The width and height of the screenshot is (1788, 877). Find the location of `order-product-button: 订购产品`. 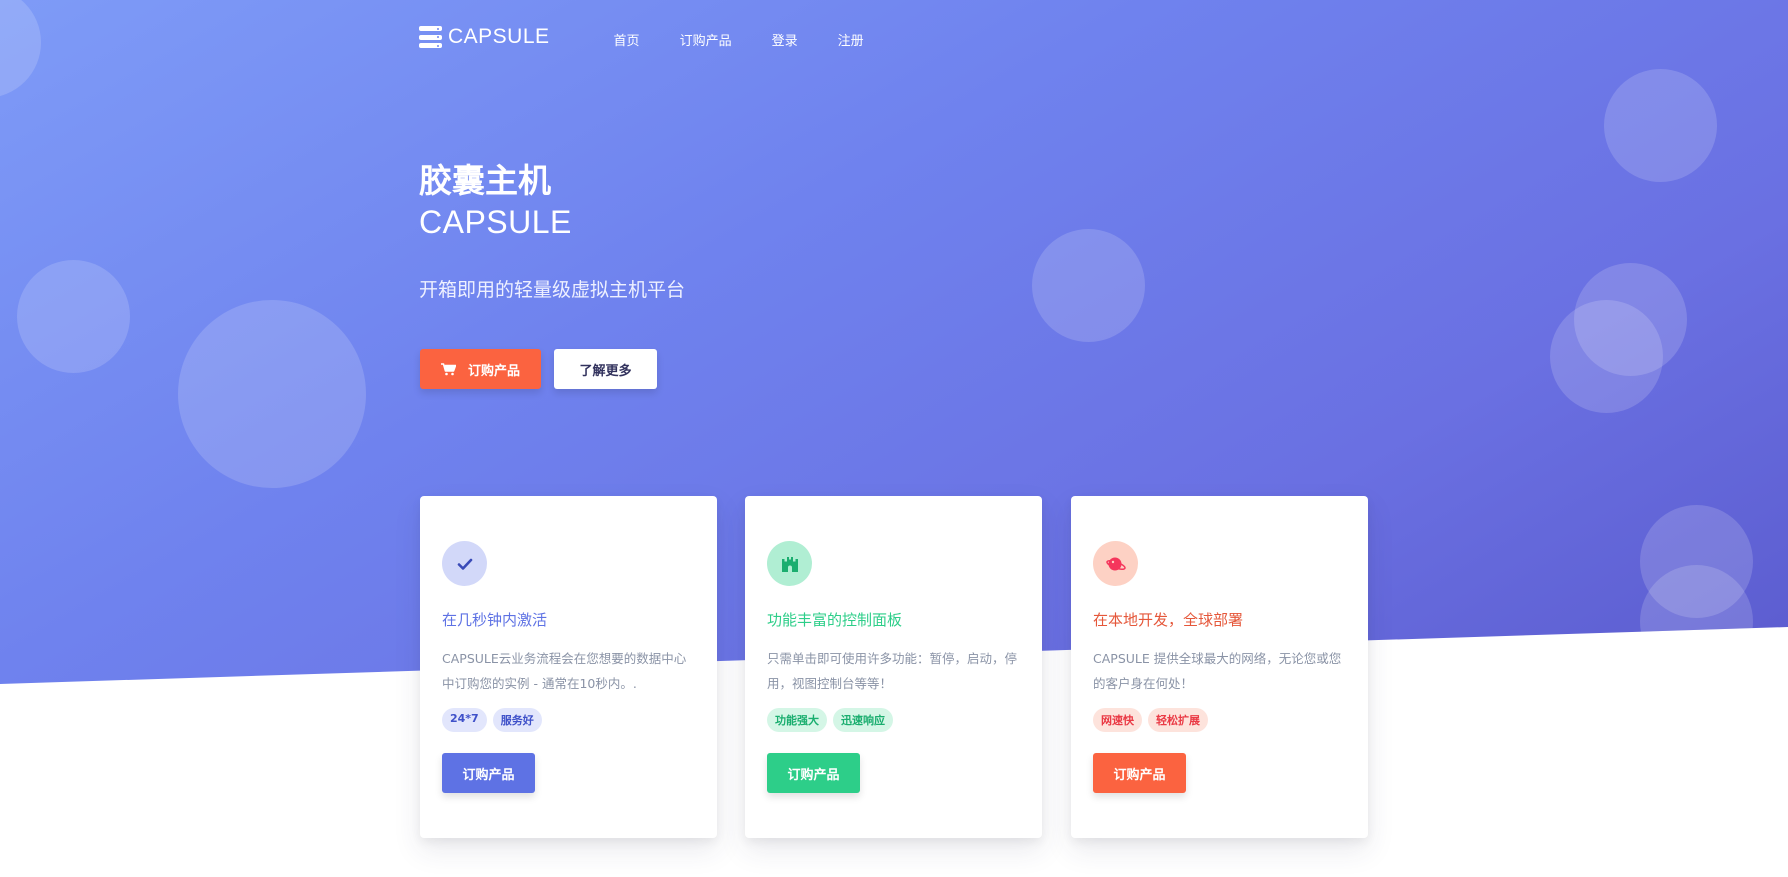

order-product-button: 订购产品 is located at coordinates (480, 369).